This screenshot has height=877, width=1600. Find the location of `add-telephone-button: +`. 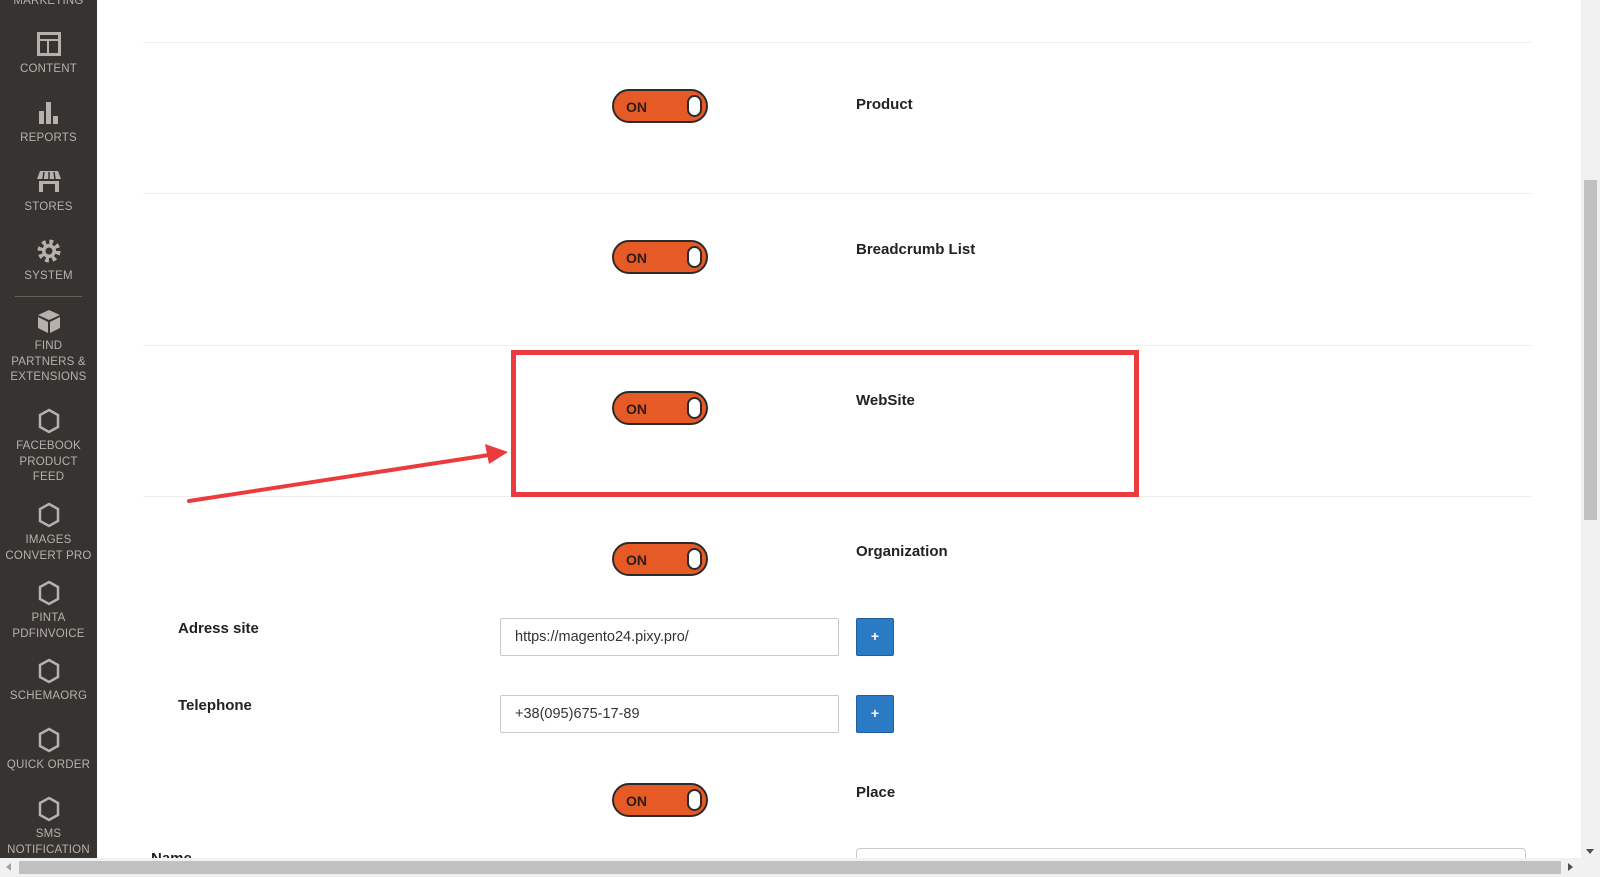

add-telephone-button: + is located at coordinates (875, 714).